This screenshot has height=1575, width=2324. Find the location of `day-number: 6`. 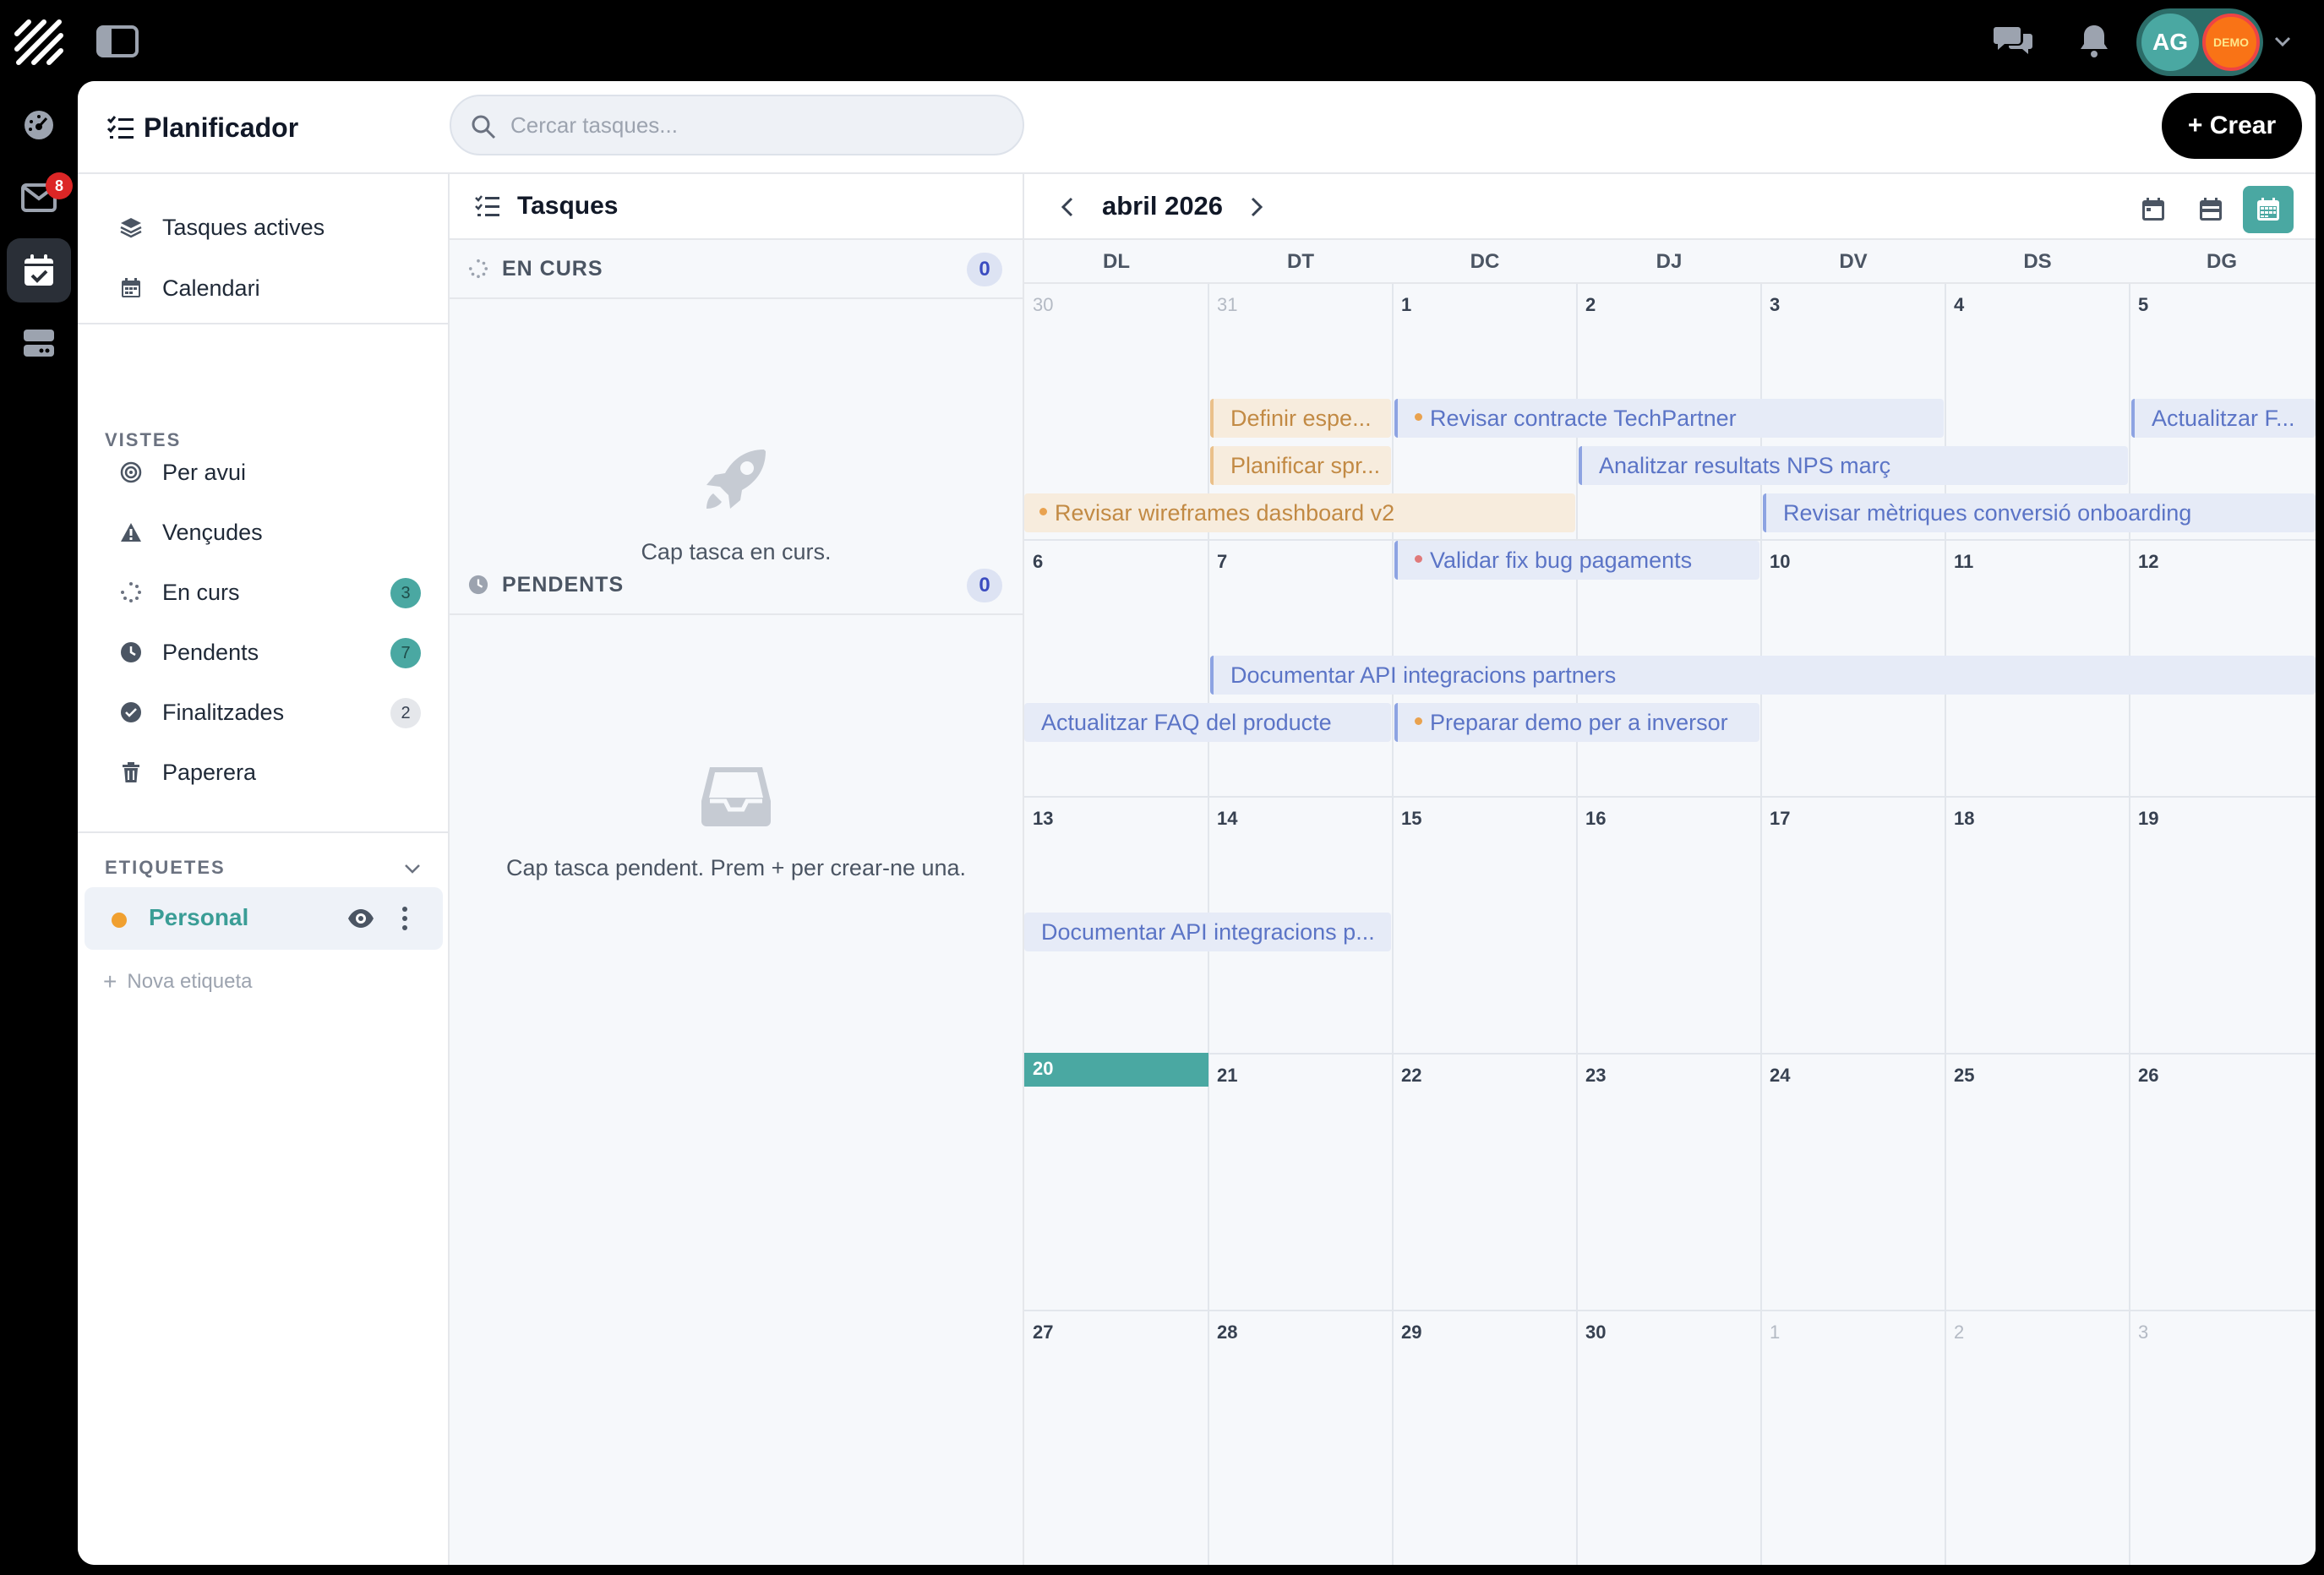

day-number: 6 is located at coordinates (1038, 562).